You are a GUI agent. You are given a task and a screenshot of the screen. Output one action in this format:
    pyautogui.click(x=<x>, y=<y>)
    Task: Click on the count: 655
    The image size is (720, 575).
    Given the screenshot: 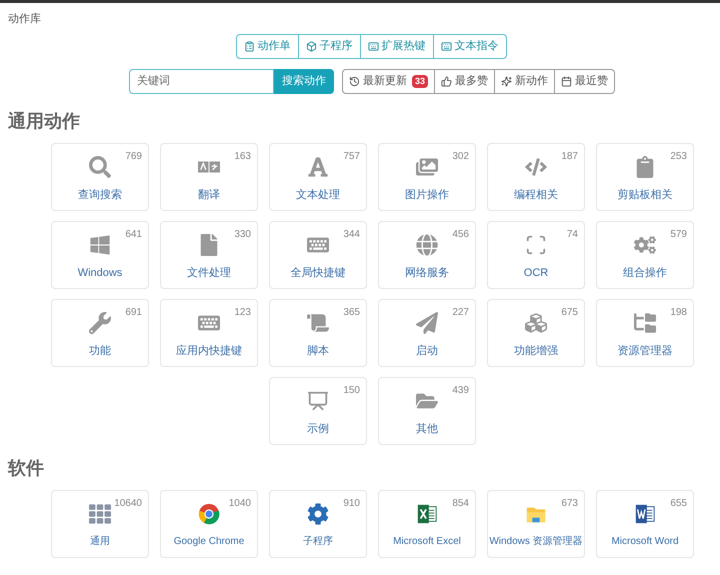 What is the action you would take?
    pyautogui.click(x=678, y=503)
    